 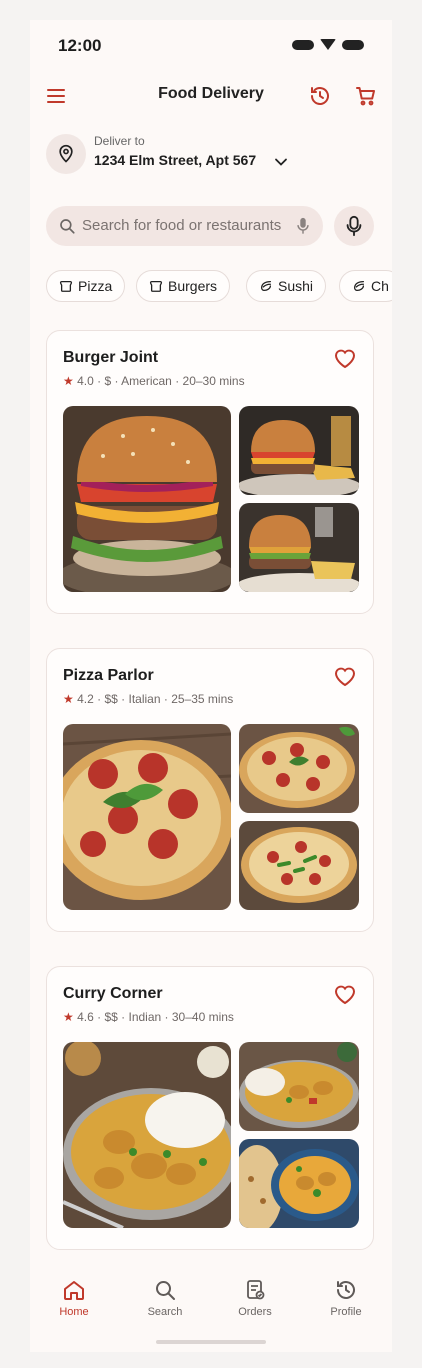 I want to click on status-icons, so click(x=328, y=44).